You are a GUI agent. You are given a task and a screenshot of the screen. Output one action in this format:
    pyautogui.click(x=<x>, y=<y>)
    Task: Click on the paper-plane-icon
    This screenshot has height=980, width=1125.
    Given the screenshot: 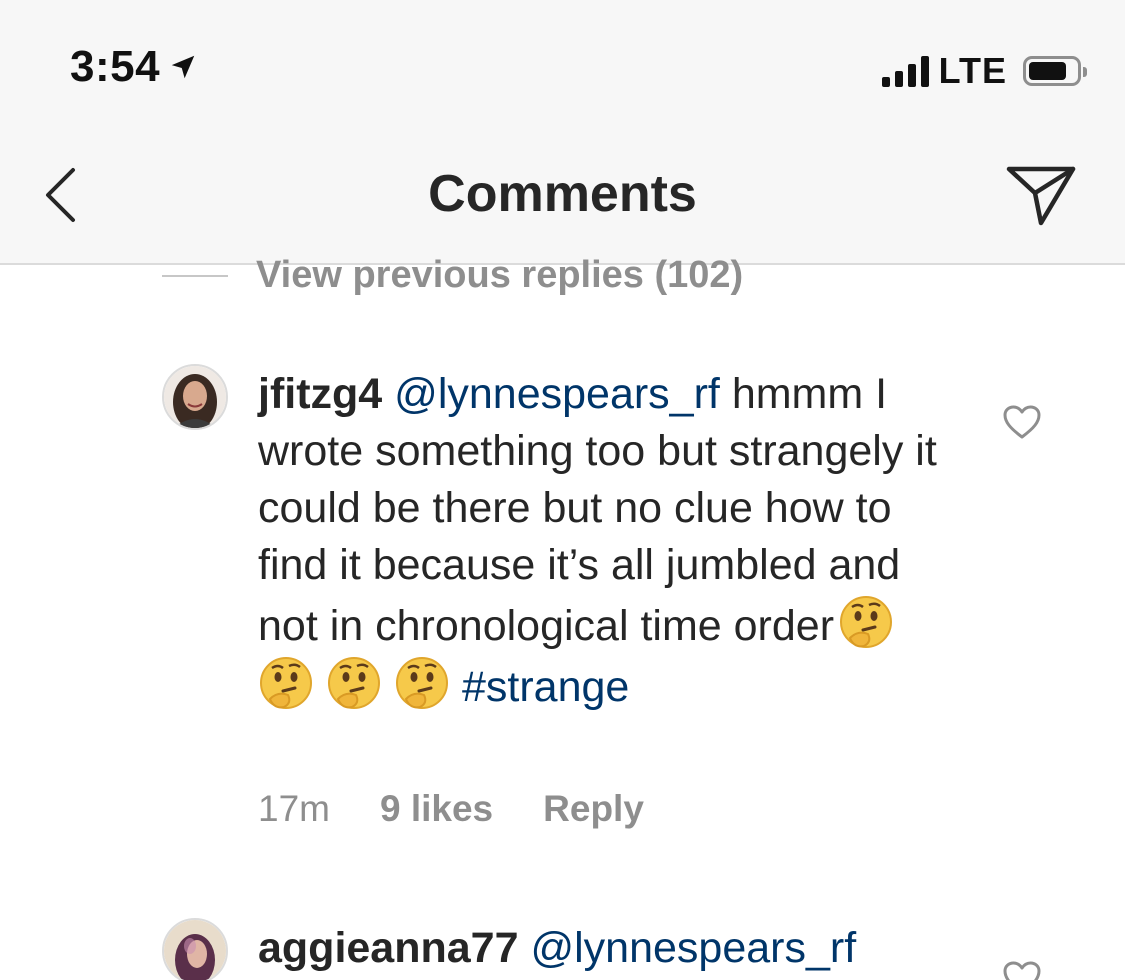 What is the action you would take?
    pyautogui.click(x=1041, y=196)
    